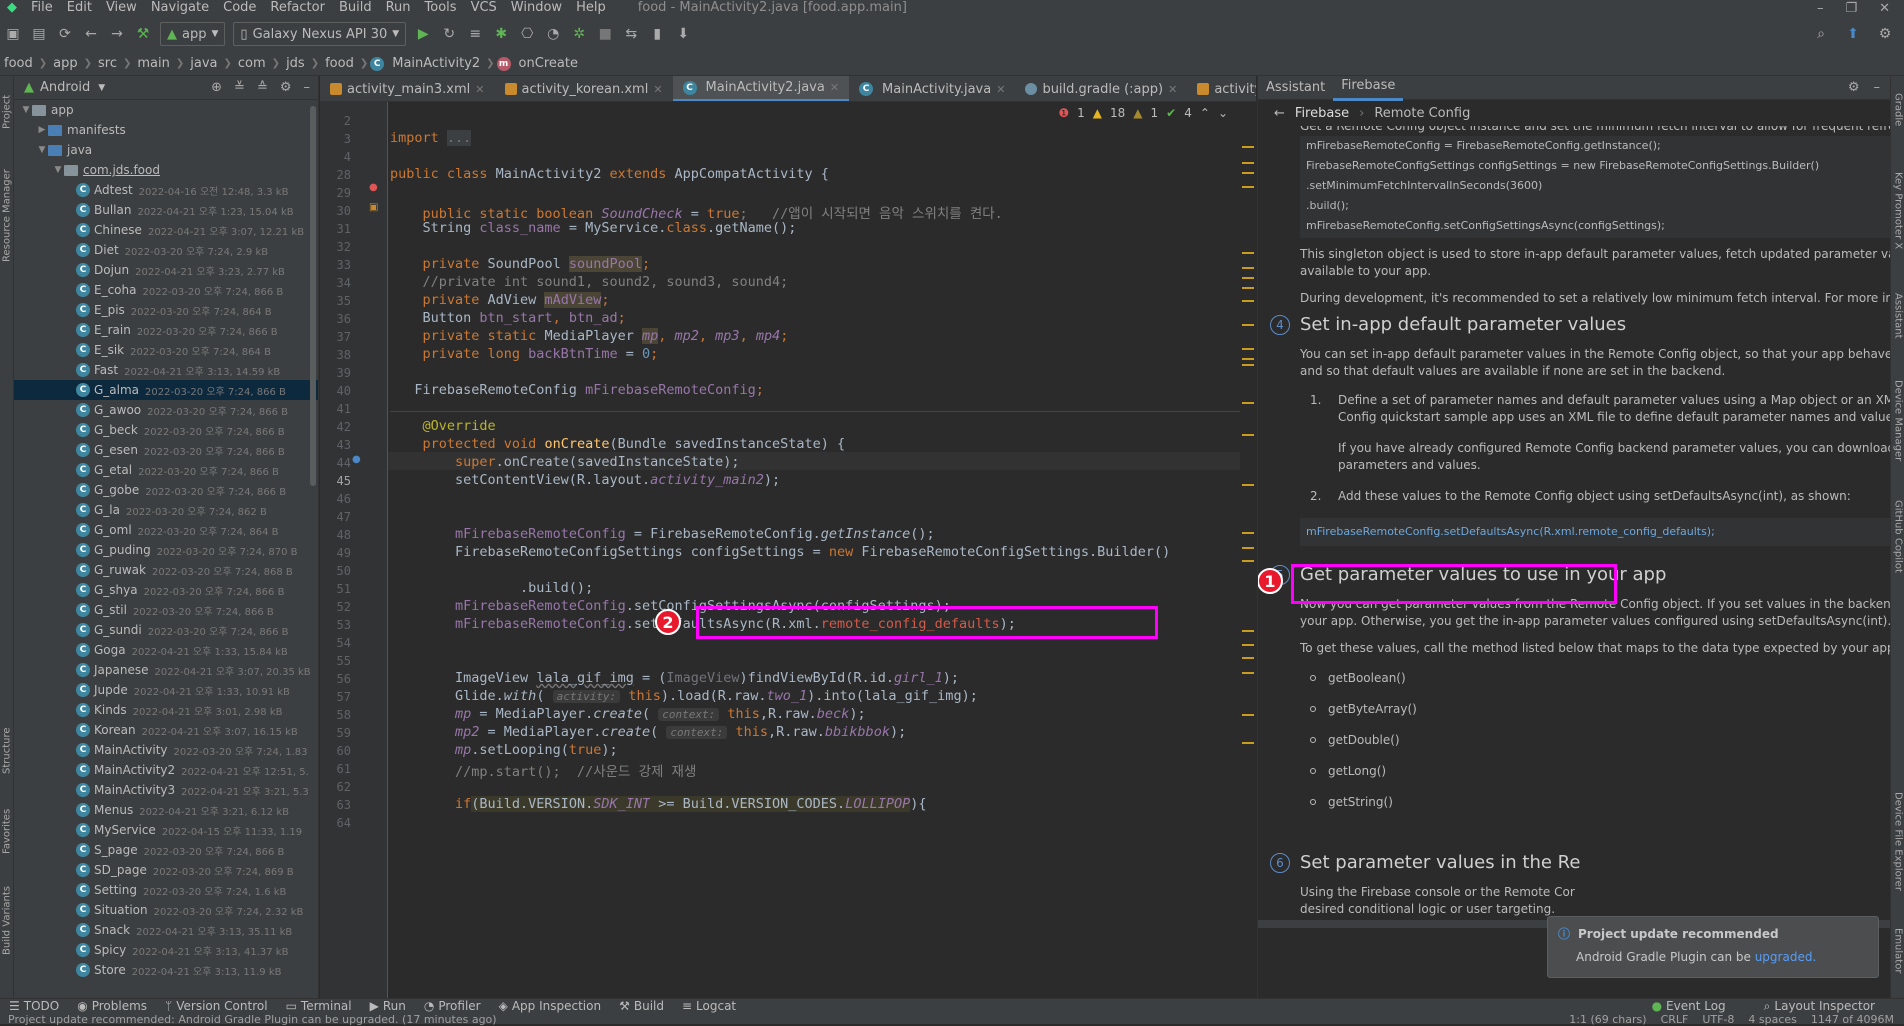 Image resolution: width=1904 pixels, height=1026 pixels. Describe the element at coordinates (550, 1006) in the screenshot. I see `app-inspection-tool: ◈ App Inspection` at that location.